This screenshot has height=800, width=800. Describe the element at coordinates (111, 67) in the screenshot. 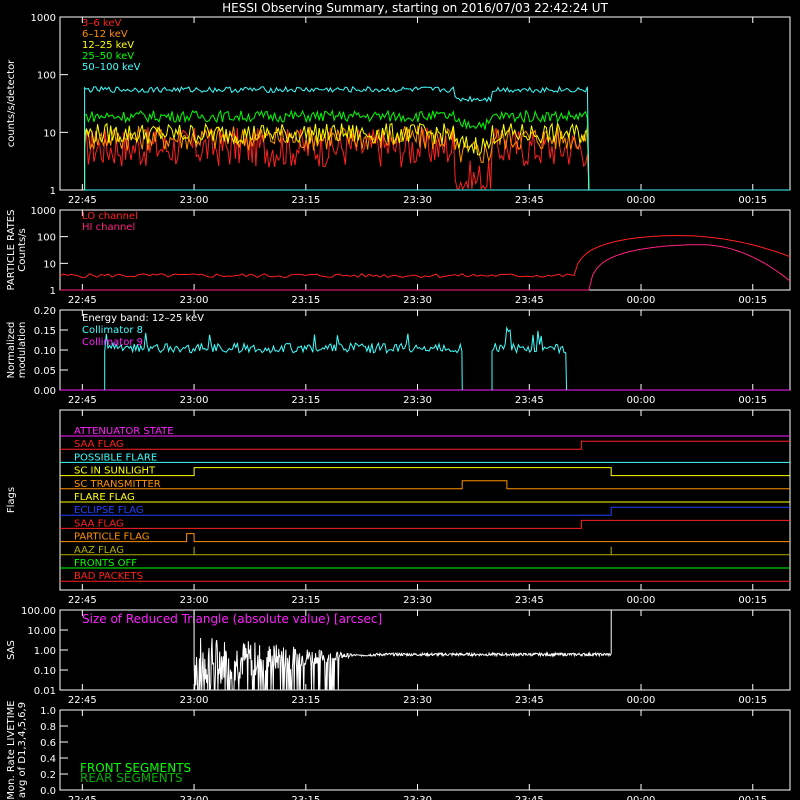

I see `legend-entry: 50–100 keV` at that location.